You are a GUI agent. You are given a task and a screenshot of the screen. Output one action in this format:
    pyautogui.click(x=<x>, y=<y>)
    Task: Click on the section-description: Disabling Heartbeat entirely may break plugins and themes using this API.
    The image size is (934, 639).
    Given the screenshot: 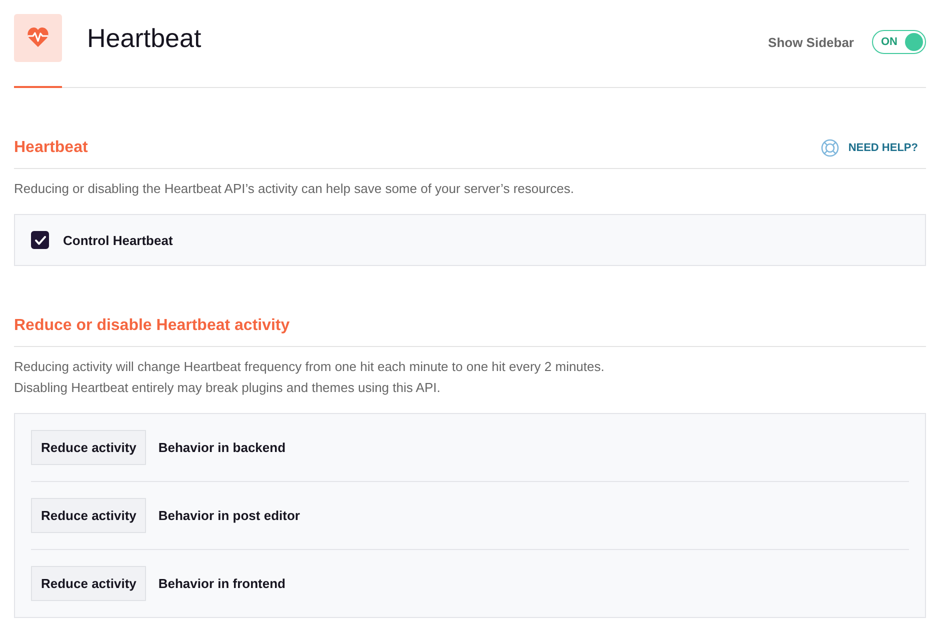 What is the action you would take?
    pyautogui.click(x=228, y=388)
    